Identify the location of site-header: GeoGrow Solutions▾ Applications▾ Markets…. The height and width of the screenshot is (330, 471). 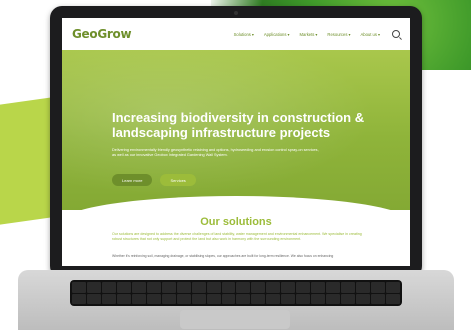
(236, 34).